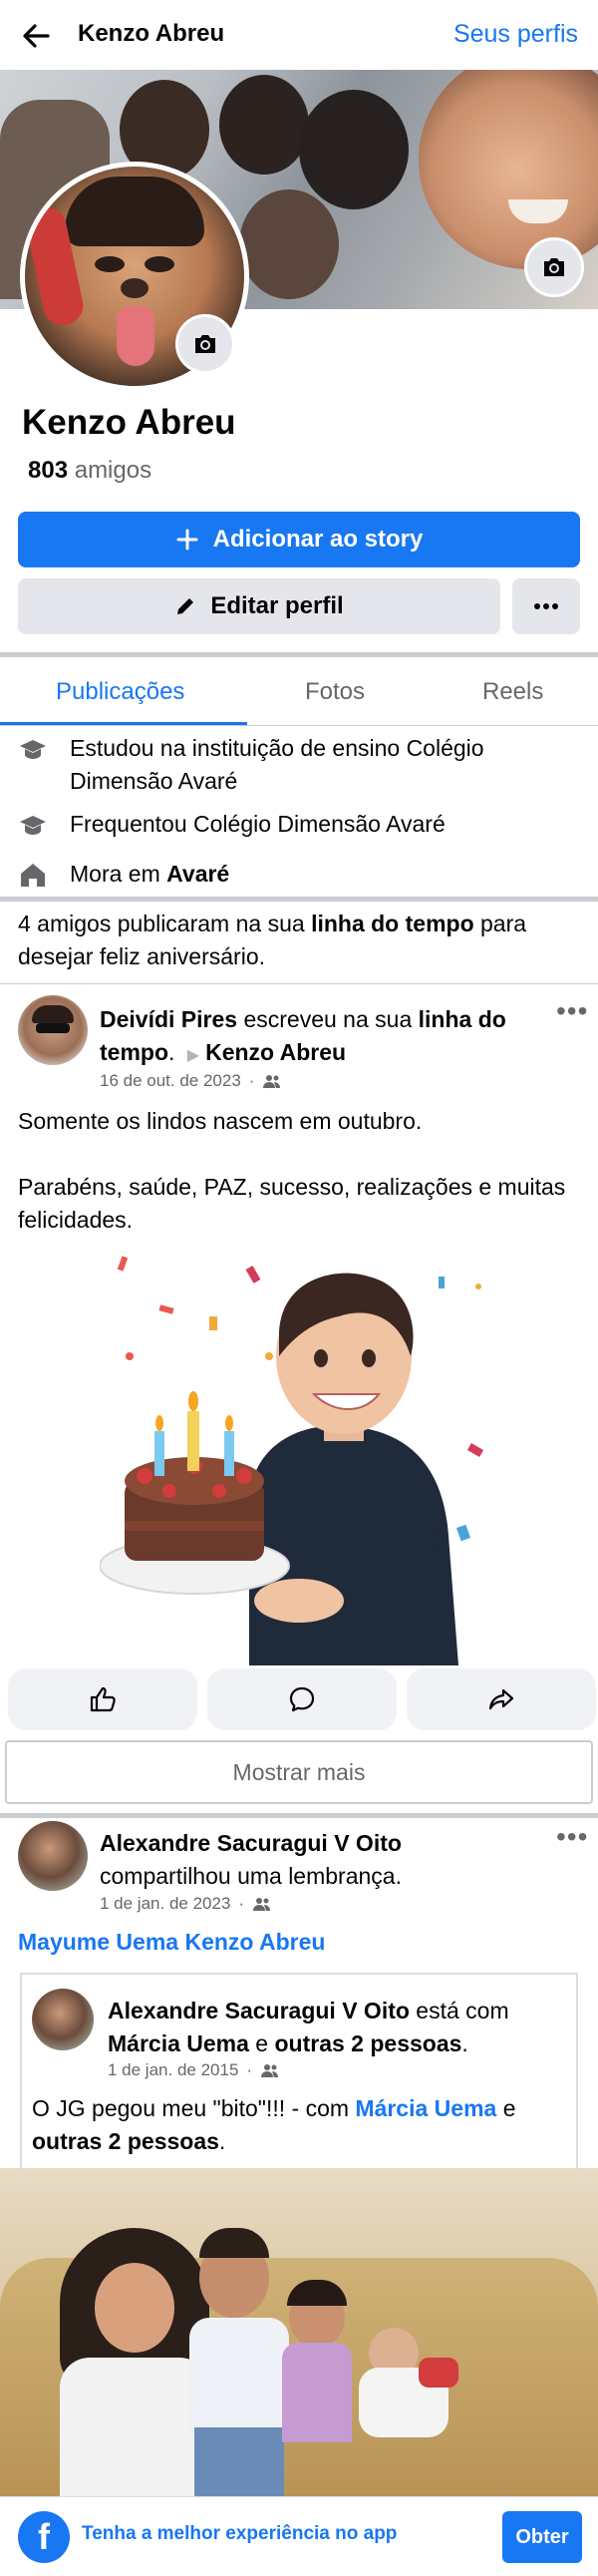  Describe the element at coordinates (240, 2534) in the screenshot. I see `app-promo-text: Tenha a melhor experiência no app` at that location.